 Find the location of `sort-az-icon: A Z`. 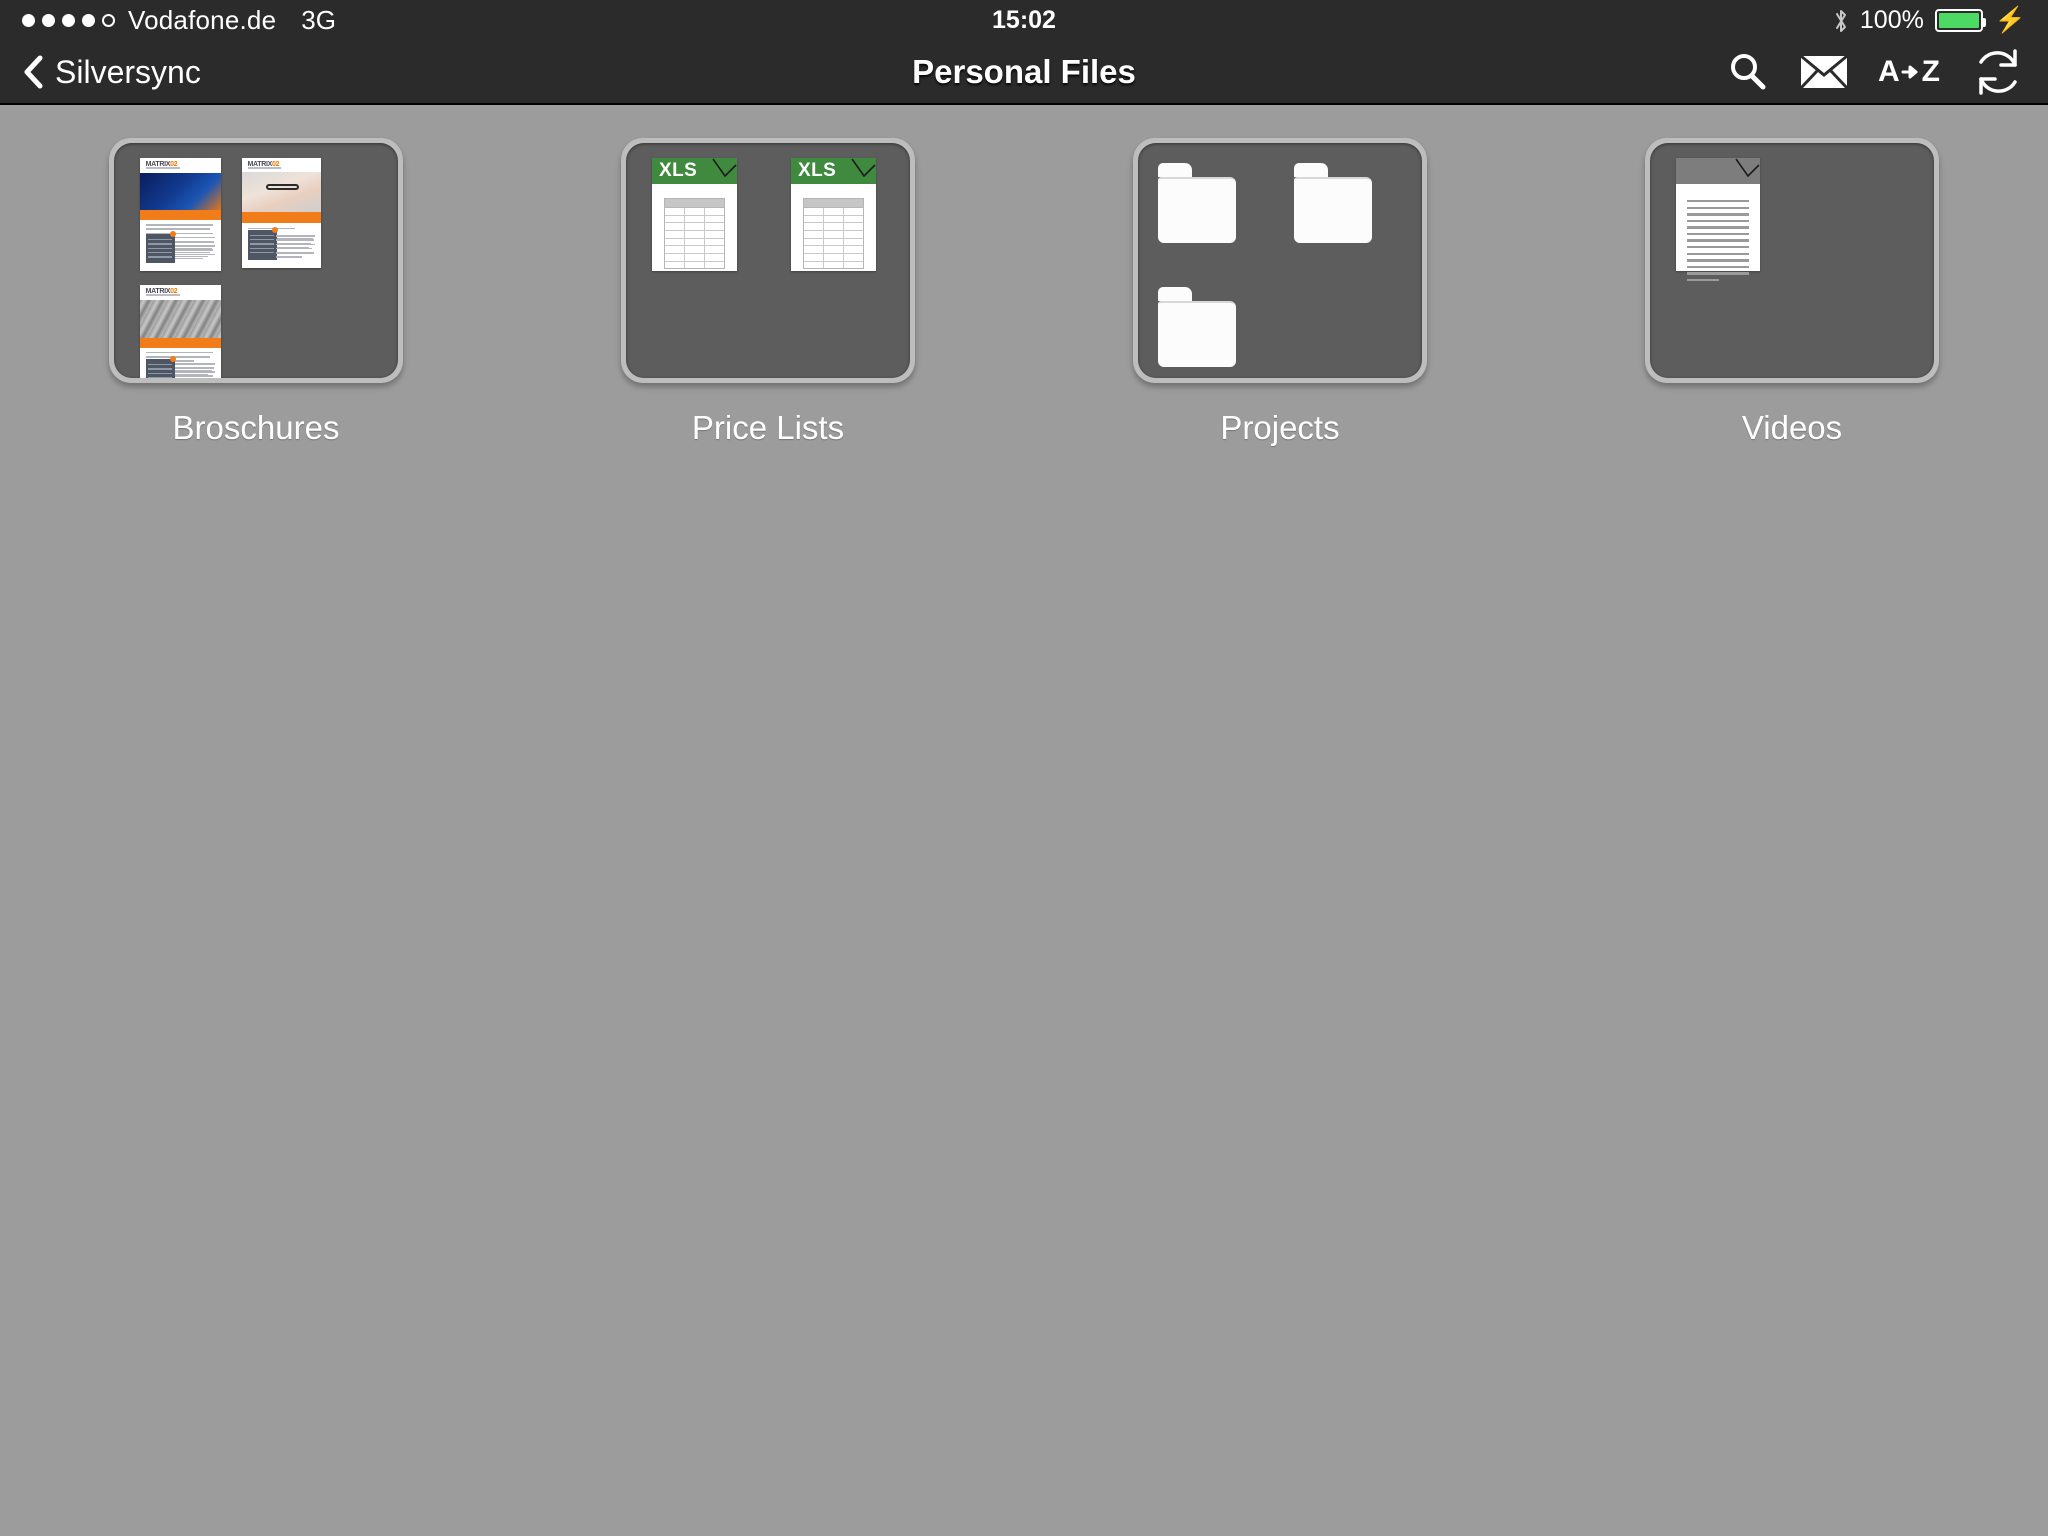

sort-az-icon: A Z is located at coordinates (1909, 72).